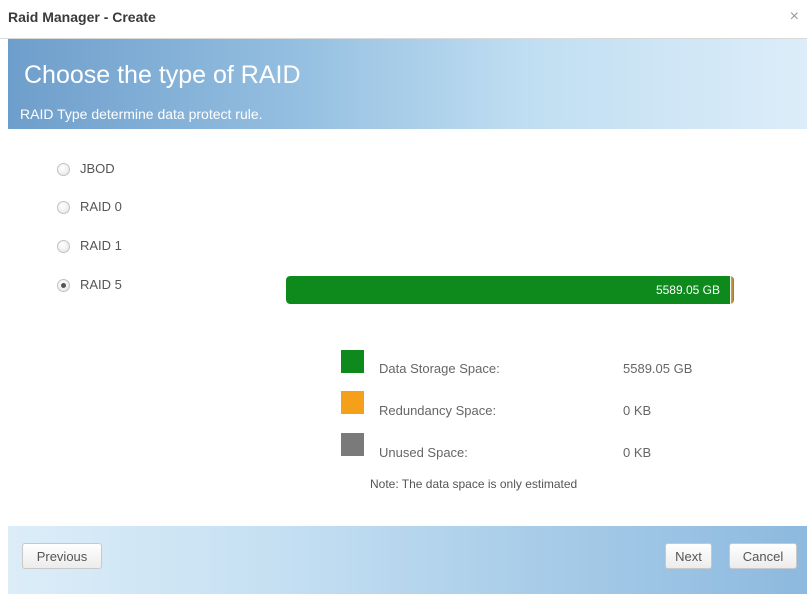 The height and width of the screenshot is (594, 807). What do you see at coordinates (423, 452) in the screenshot?
I see `unused-label: Unused Space:` at bounding box center [423, 452].